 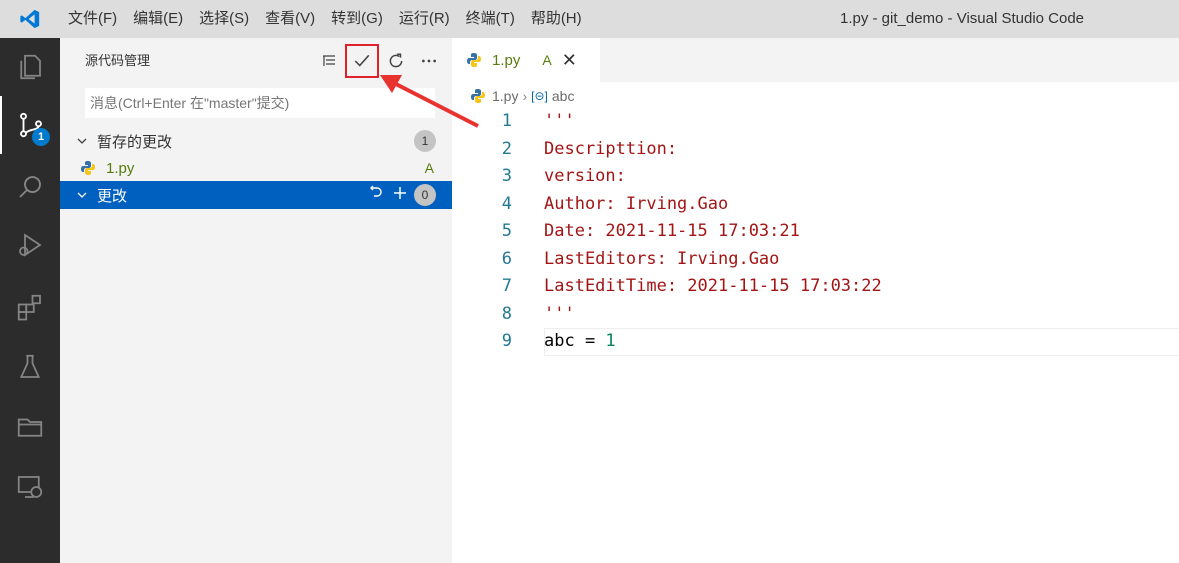 What do you see at coordinates (30, 367) in the screenshot?
I see `testing-icon` at bounding box center [30, 367].